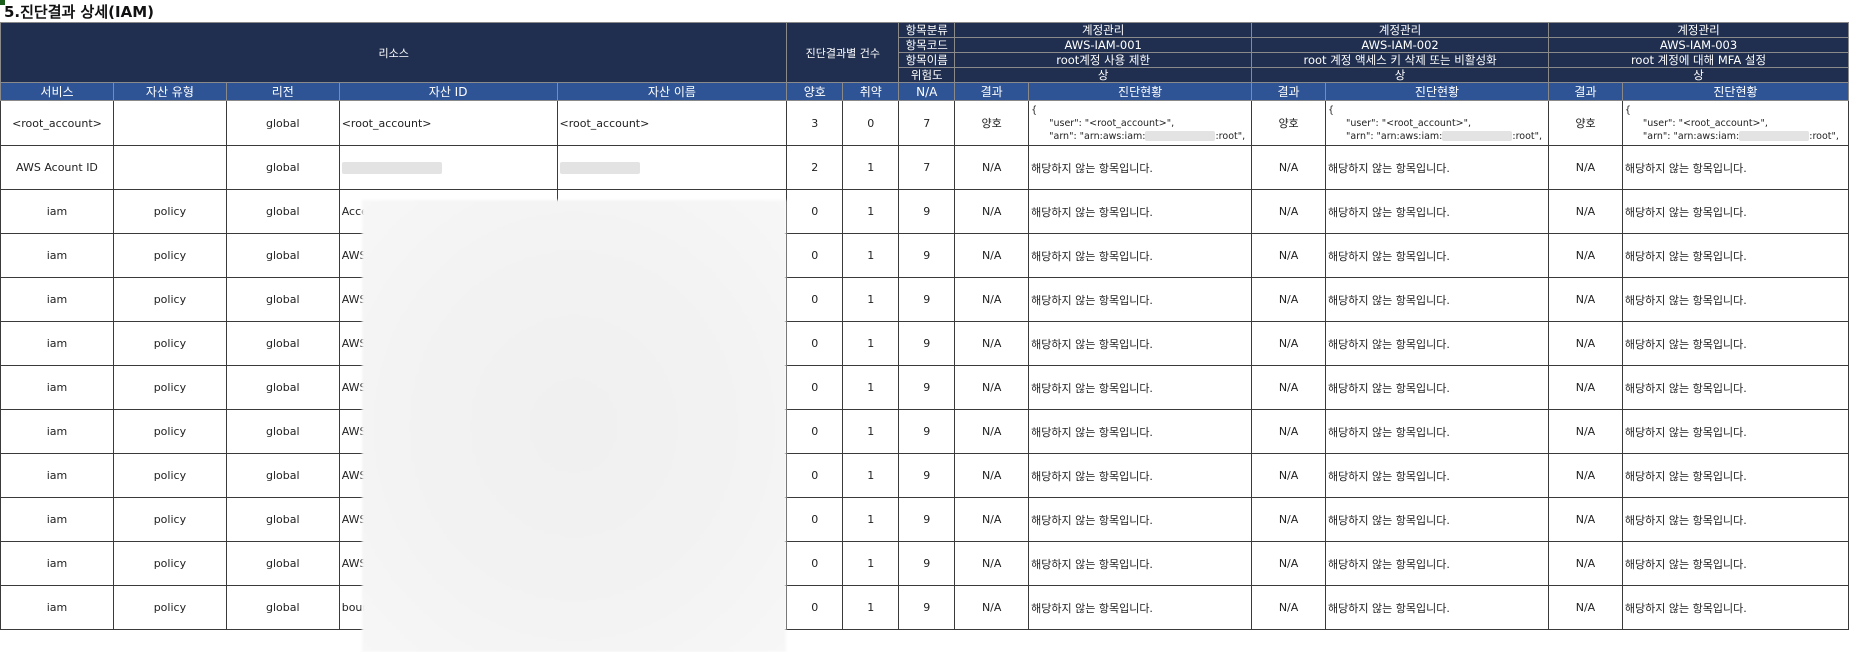  I want to click on col-vuln: 취약, so click(871, 91).